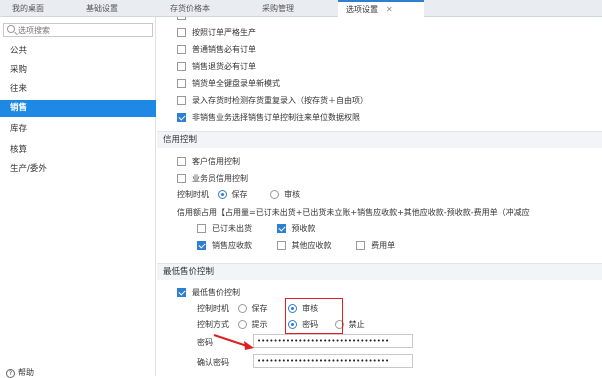 The height and width of the screenshot is (378, 602). I want to click on min-price-timing-label: 控制时机, so click(213, 308).